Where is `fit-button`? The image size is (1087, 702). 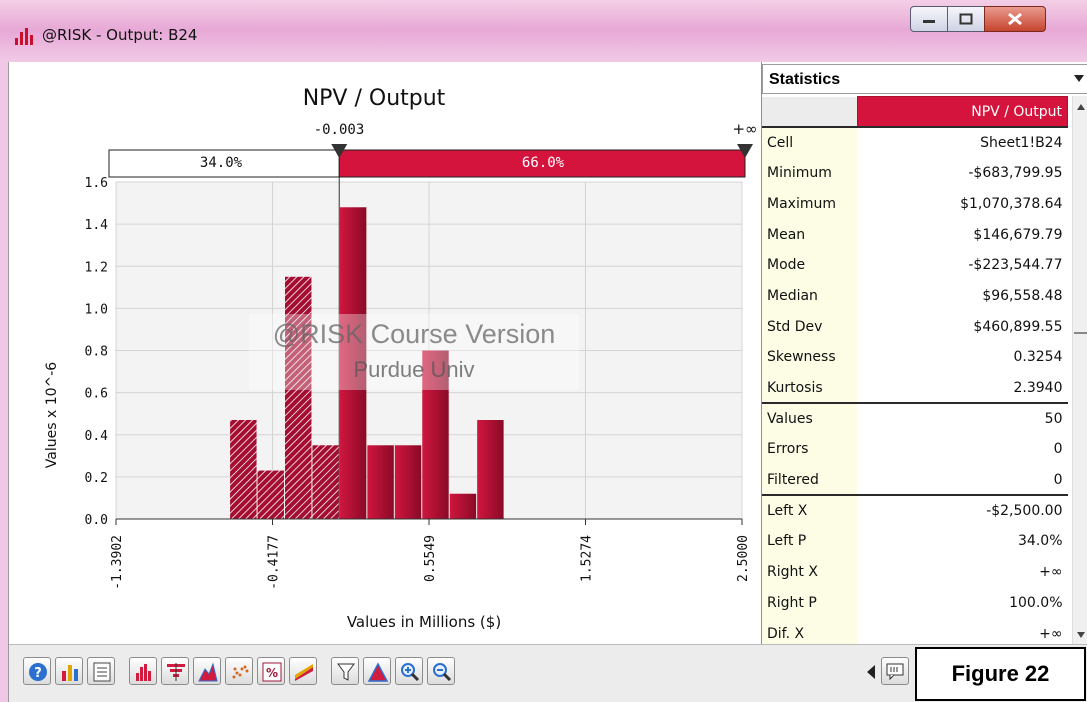
fit-button is located at coordinates (377, 671).